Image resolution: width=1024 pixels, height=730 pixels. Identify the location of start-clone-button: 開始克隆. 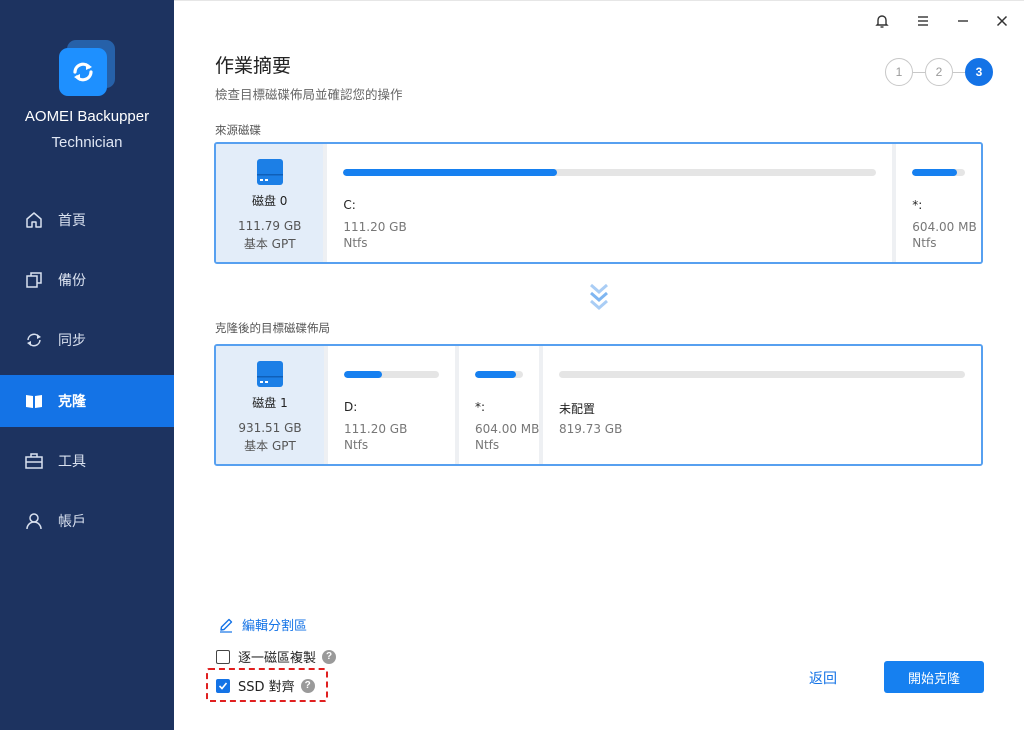
(934, 677).